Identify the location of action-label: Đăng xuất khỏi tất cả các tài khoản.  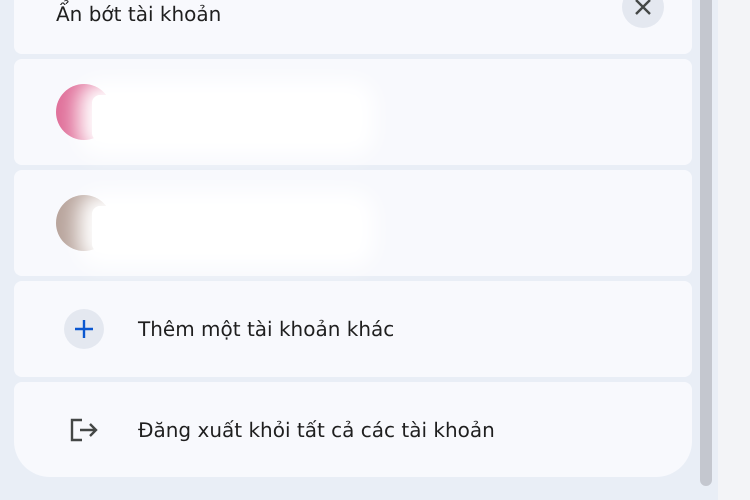
(316, 430).